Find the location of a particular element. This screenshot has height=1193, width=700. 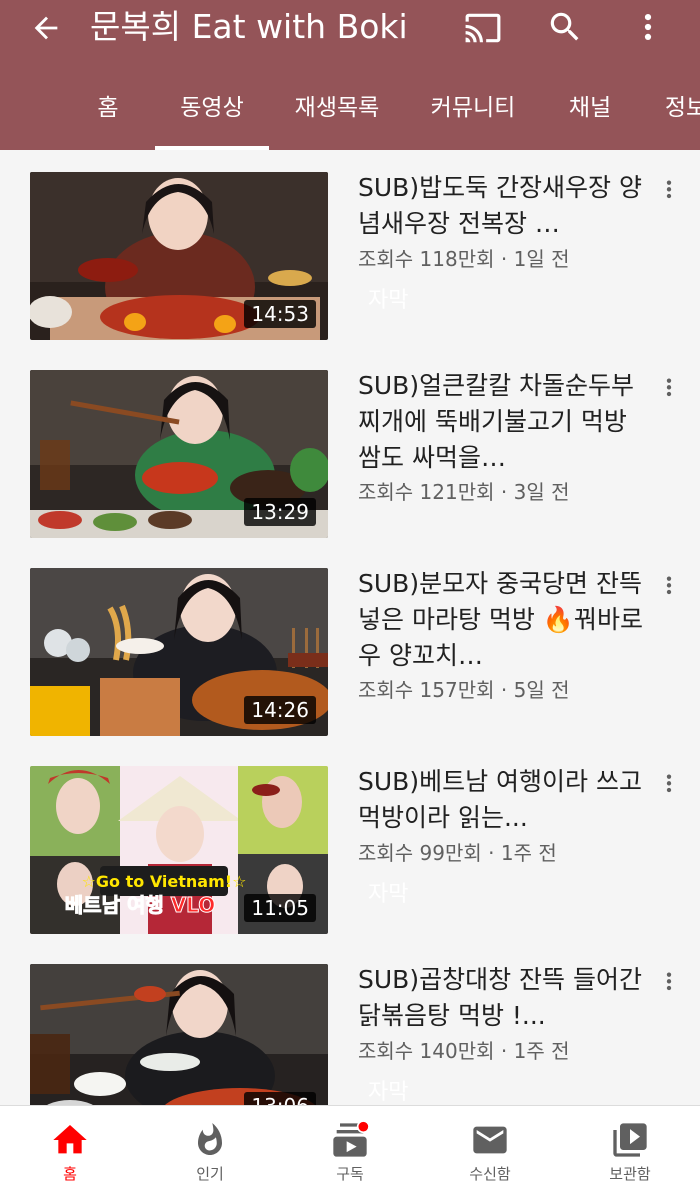

app-bar: 문복희 Eat with Boki 홈 동영상 재생목록 커뮤니티 채널 정보 is located at coordinates (350, 75).